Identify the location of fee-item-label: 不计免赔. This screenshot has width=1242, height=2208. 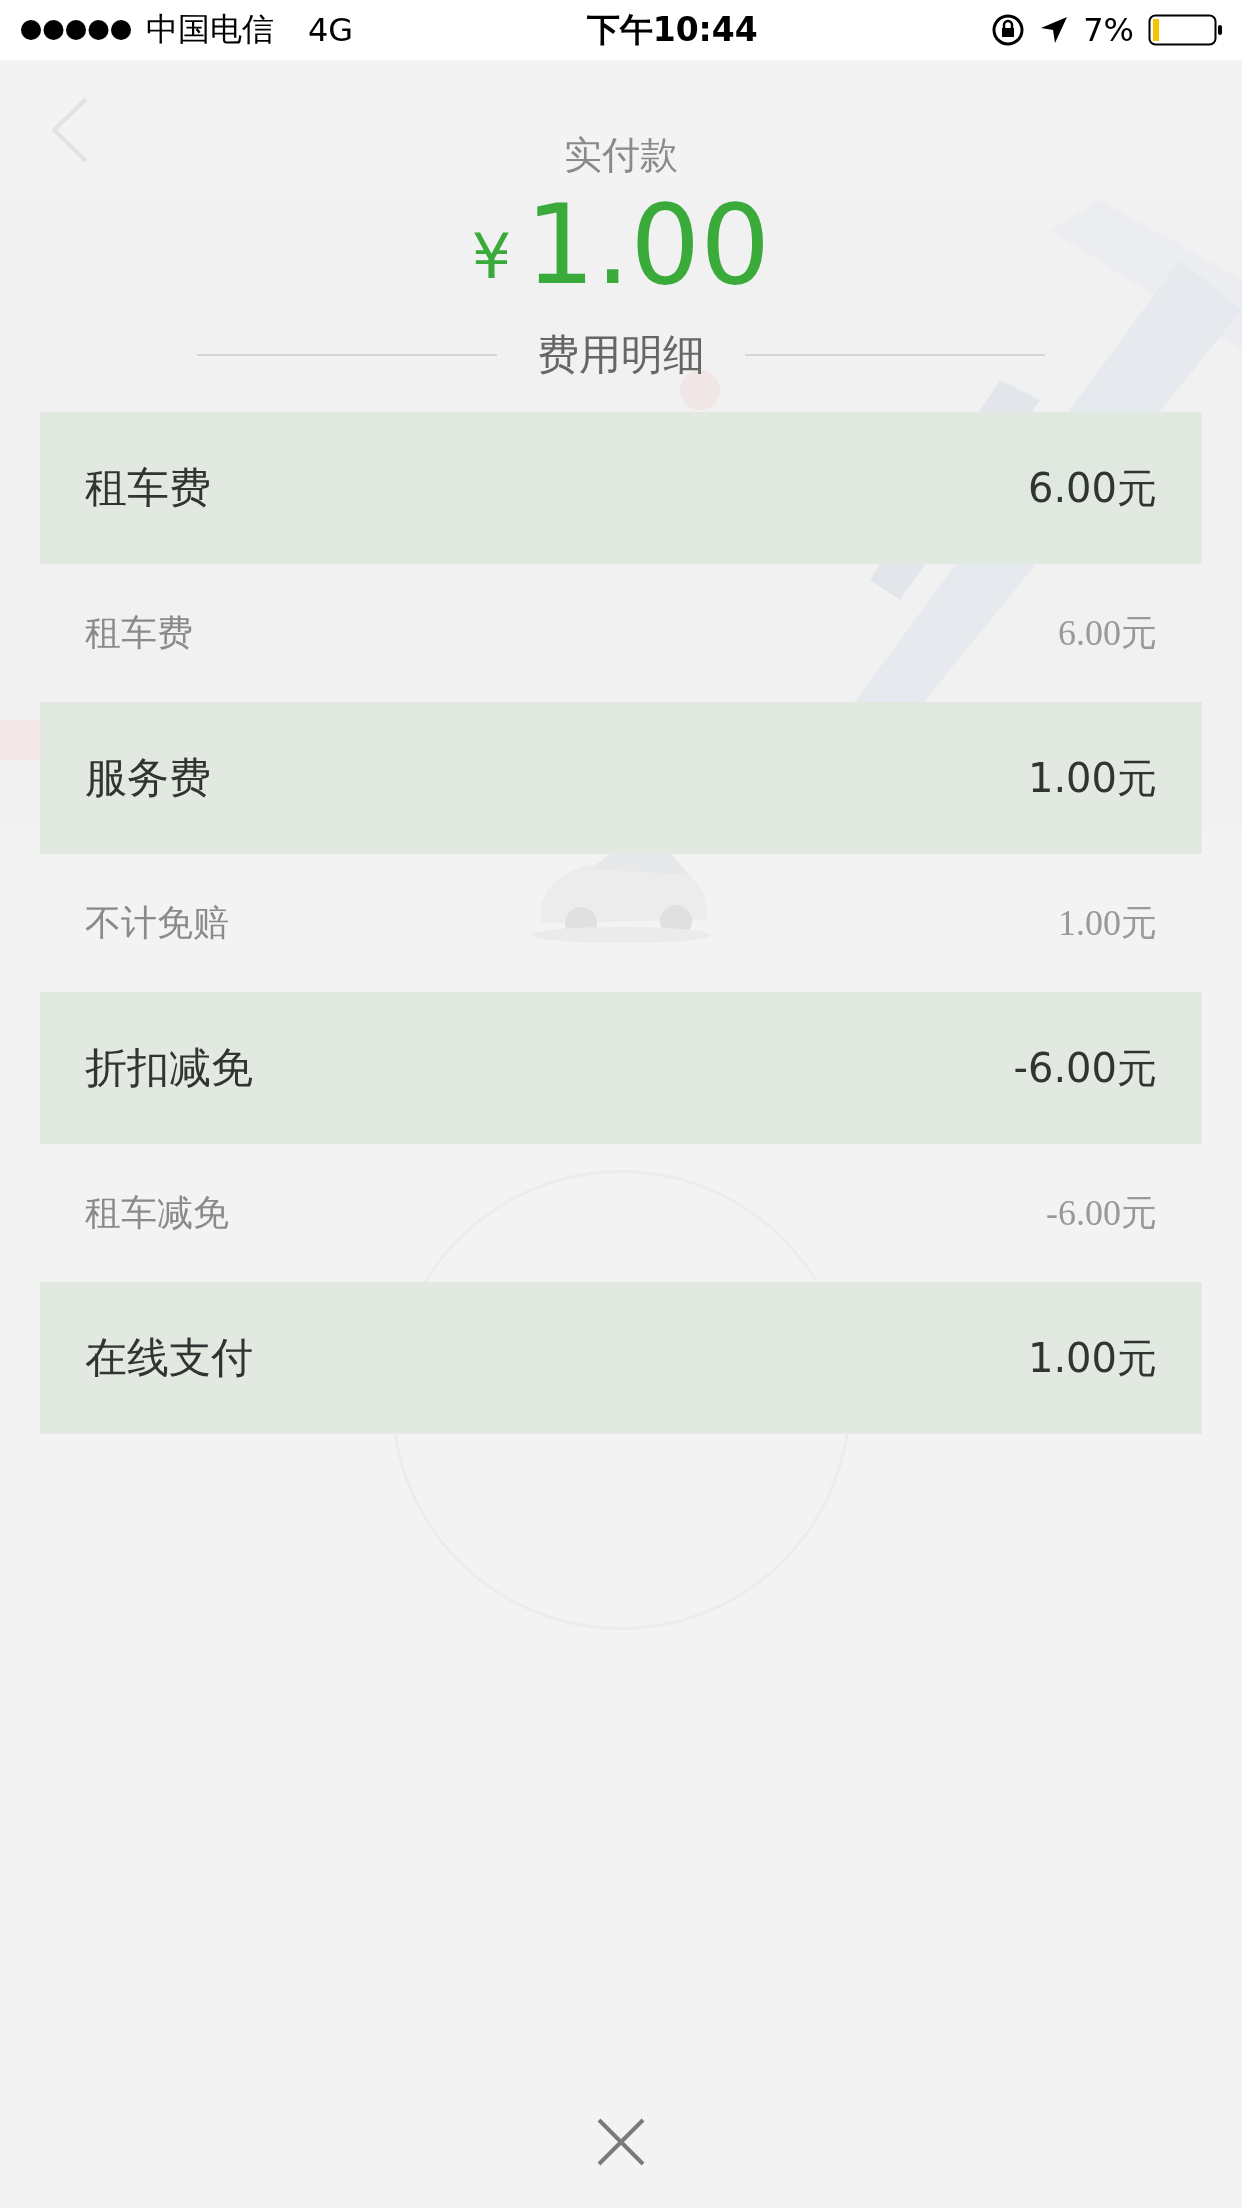
(157, 922).